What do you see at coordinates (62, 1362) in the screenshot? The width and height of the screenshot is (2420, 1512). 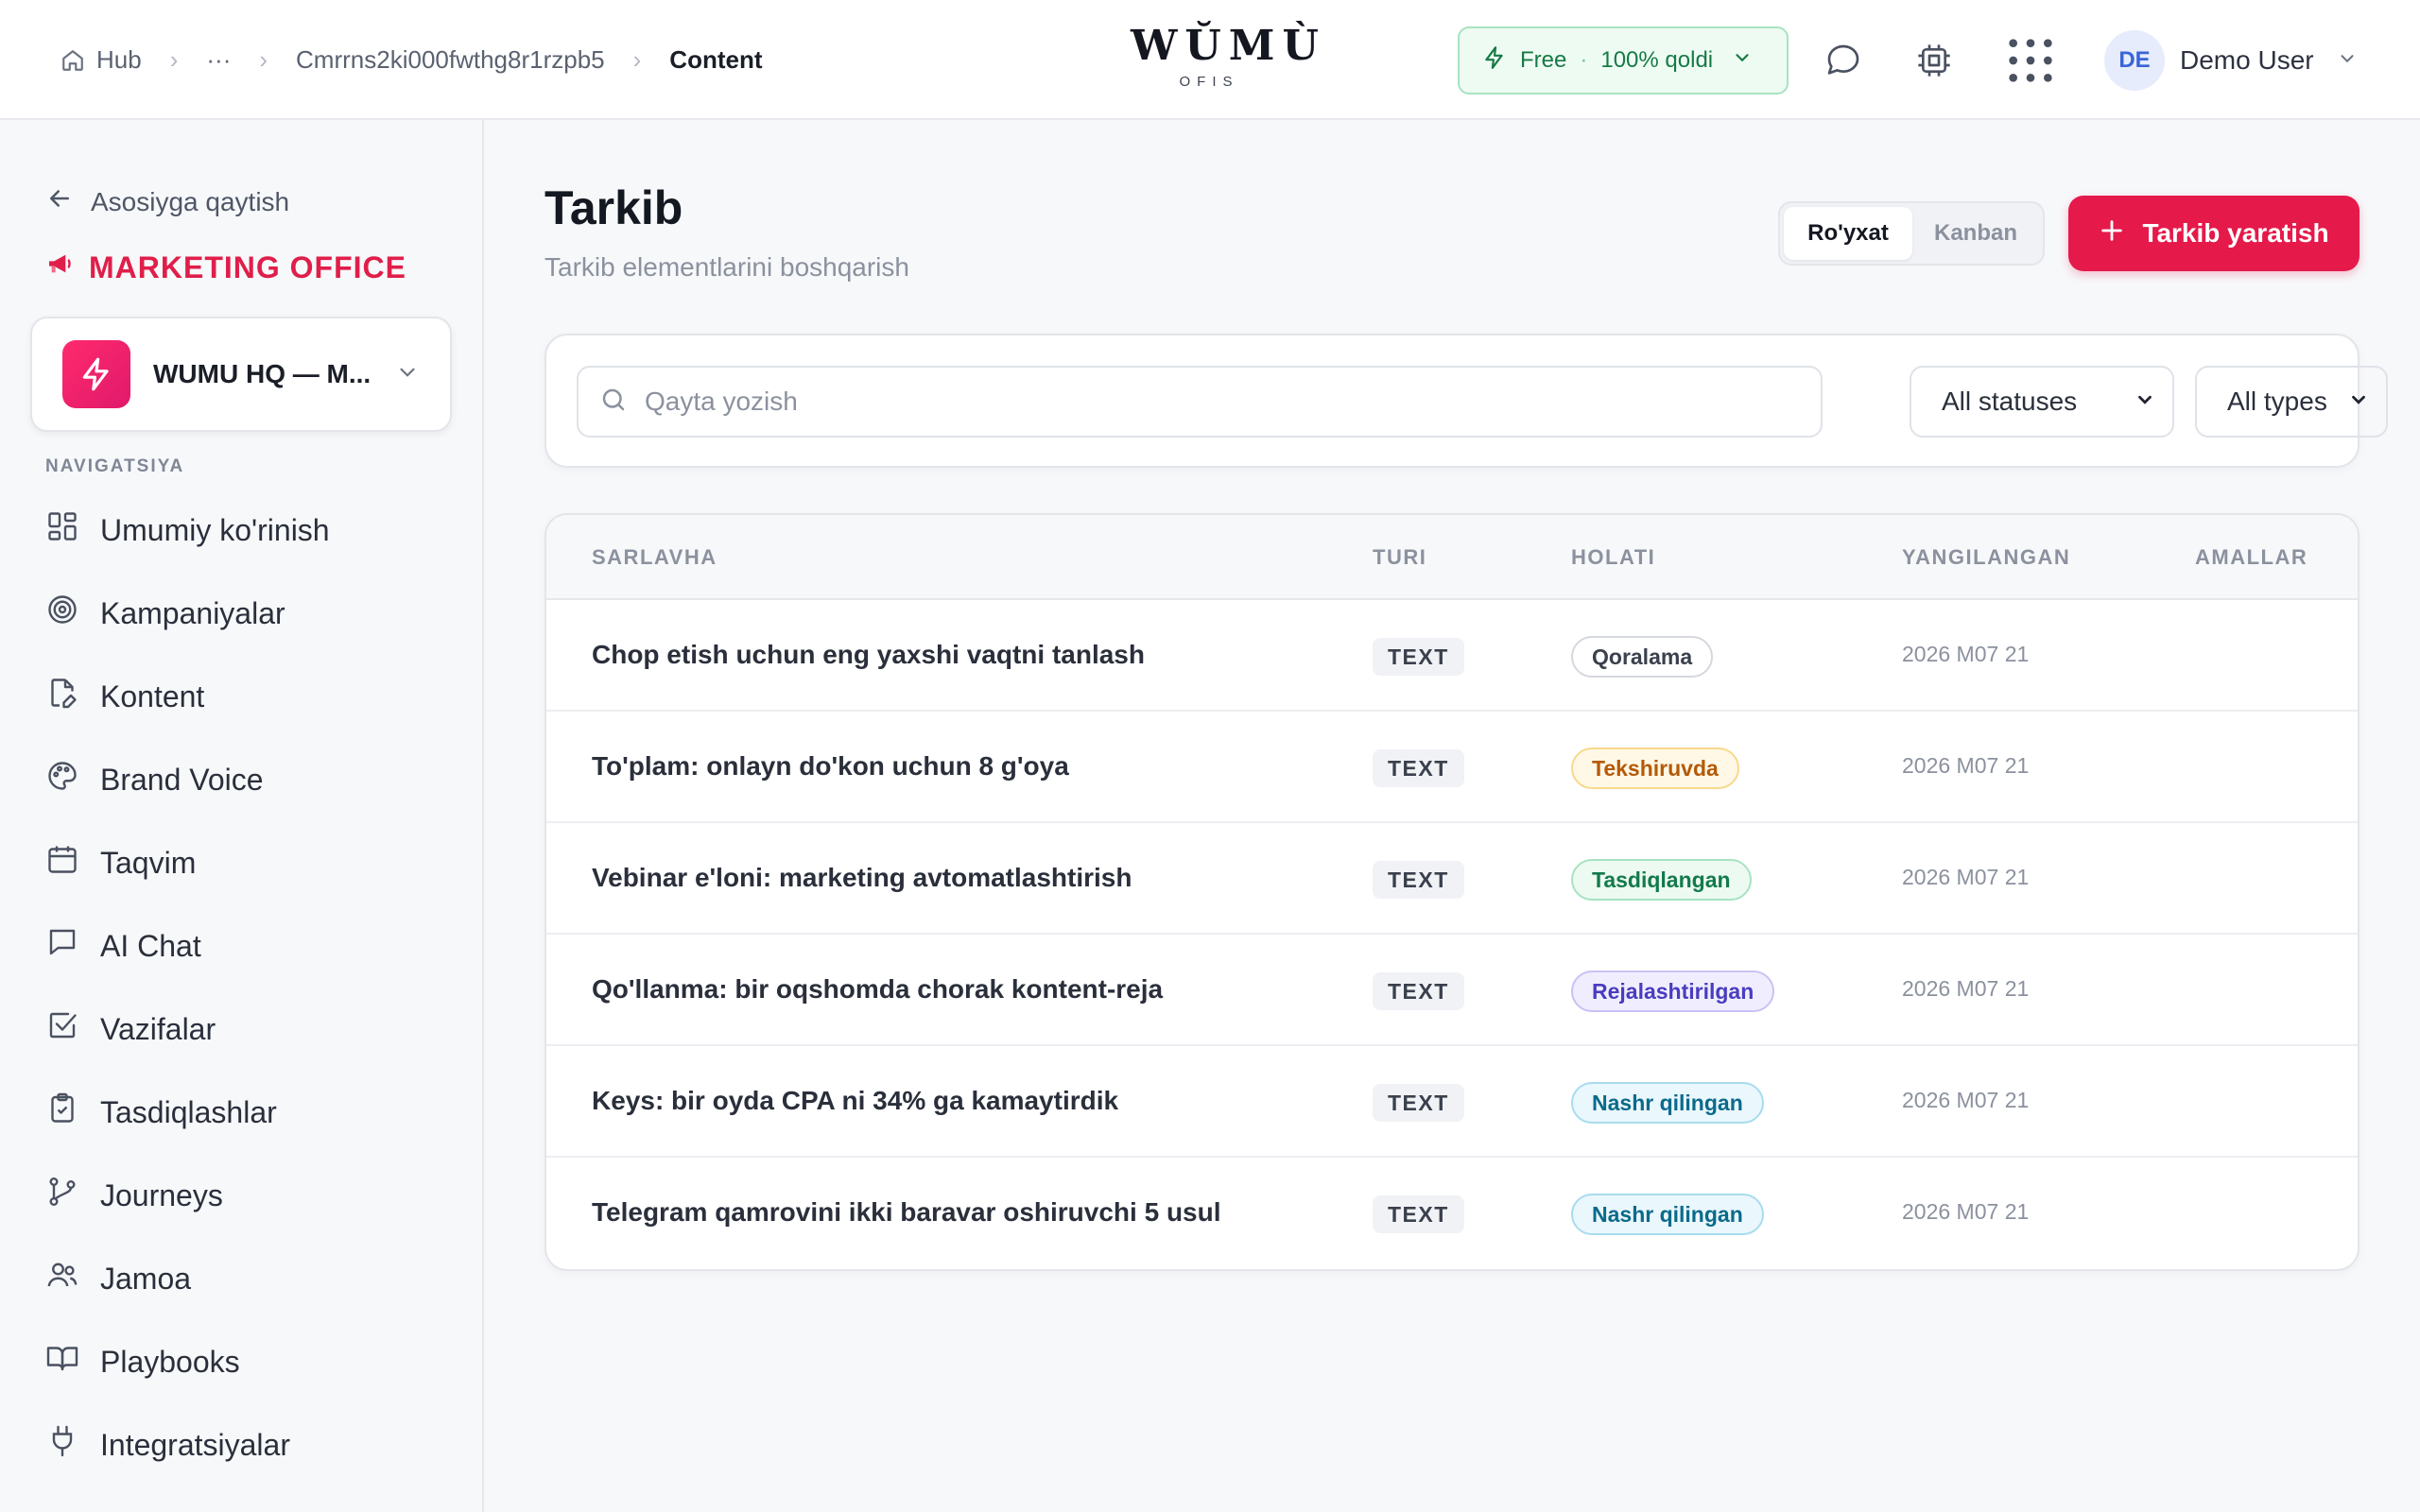 I see `book-open-icon` at bounding box center [62, 1362].